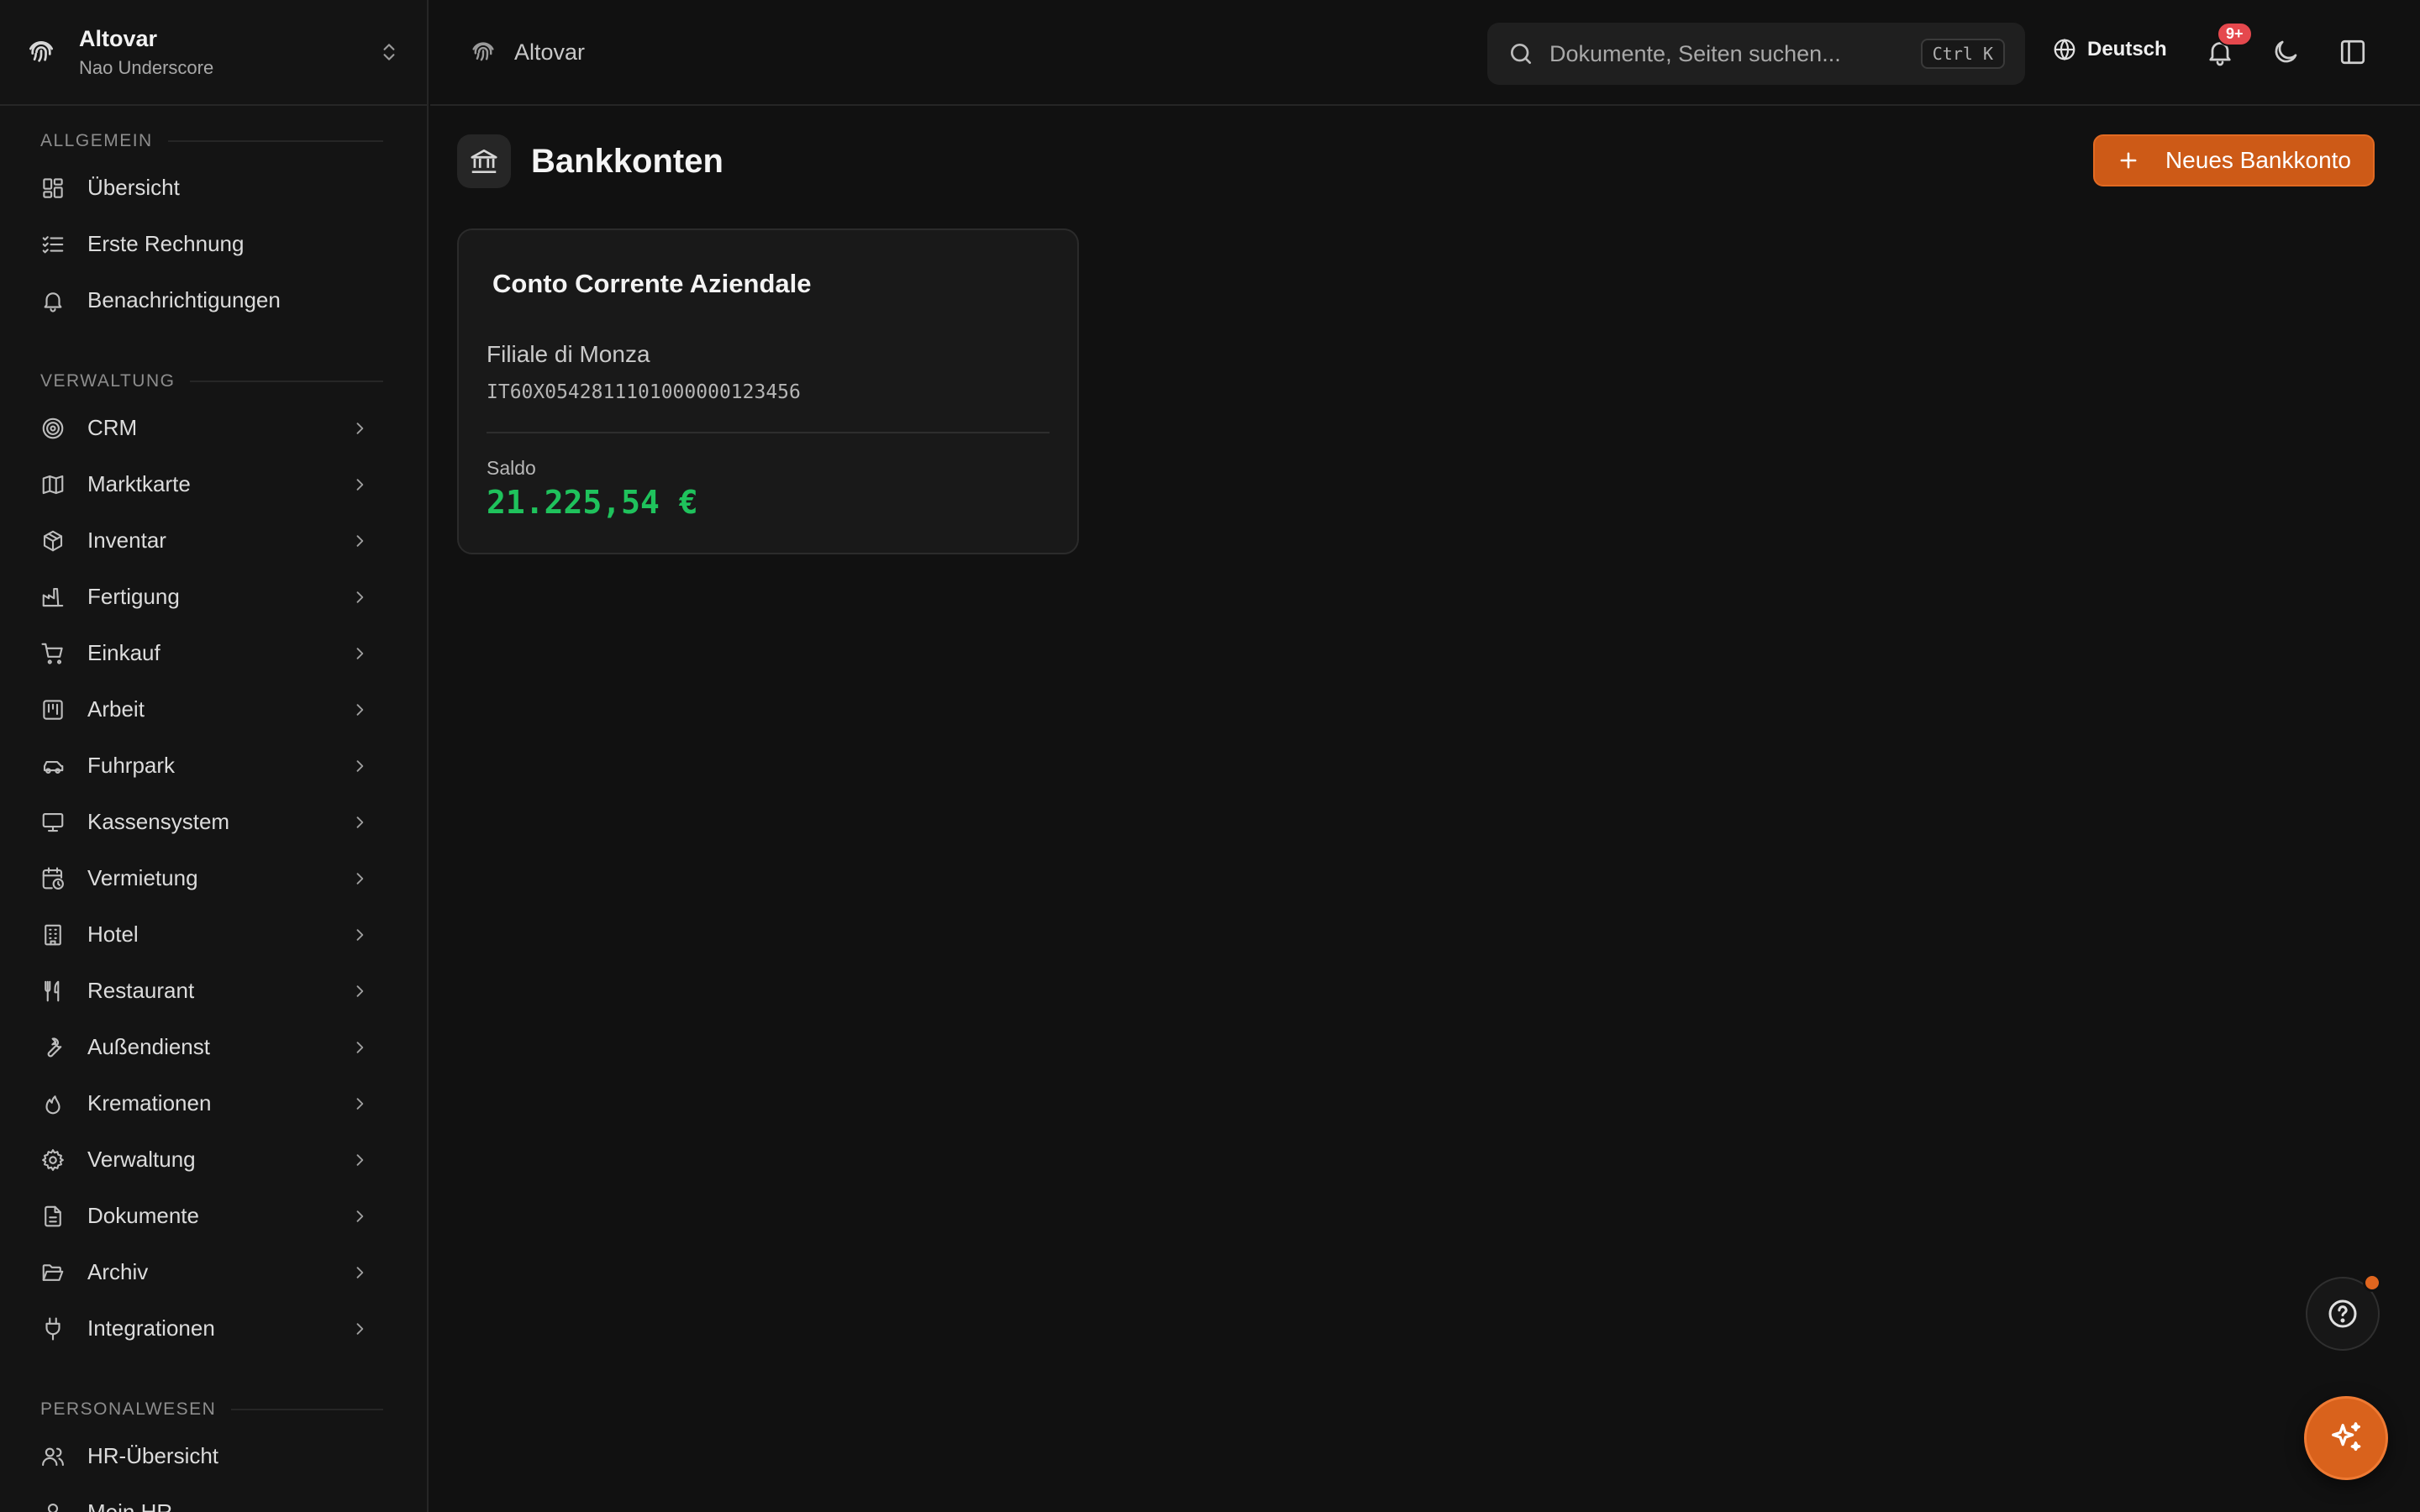 This screenshot has width=2420, height=1512. I want to click on help-circle-icon, so click(2342, 1313).